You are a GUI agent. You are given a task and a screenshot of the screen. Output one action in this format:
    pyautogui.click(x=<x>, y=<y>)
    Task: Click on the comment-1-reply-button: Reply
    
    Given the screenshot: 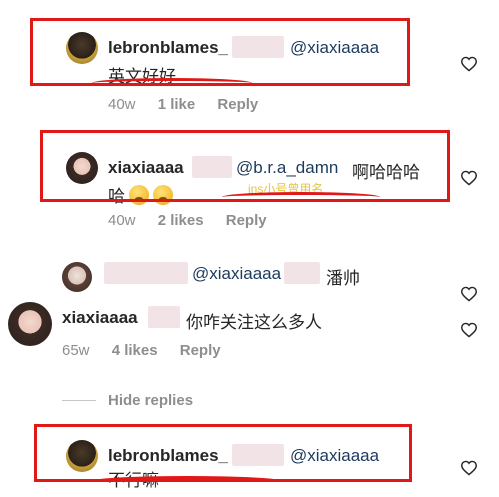 What is the action you would take?
    pyautogui.click(x=237, y=104)
    